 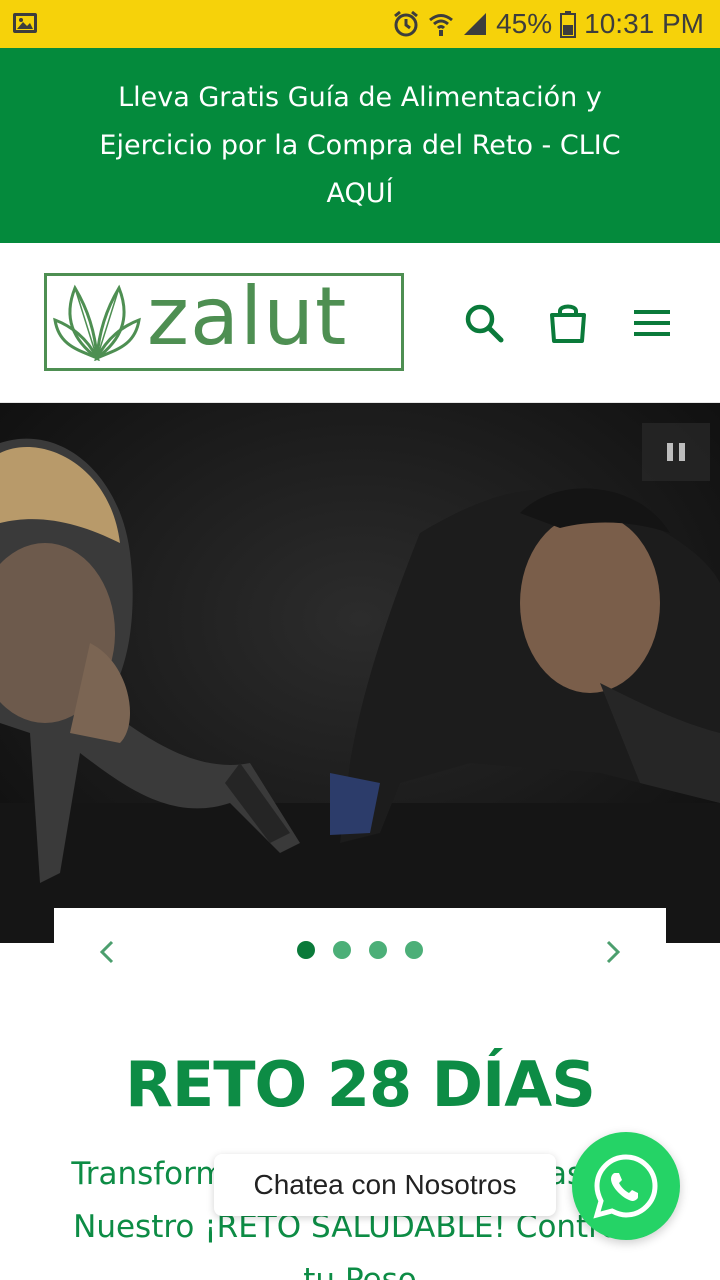 I want to click on search-icon, so click(x=484, y=323).